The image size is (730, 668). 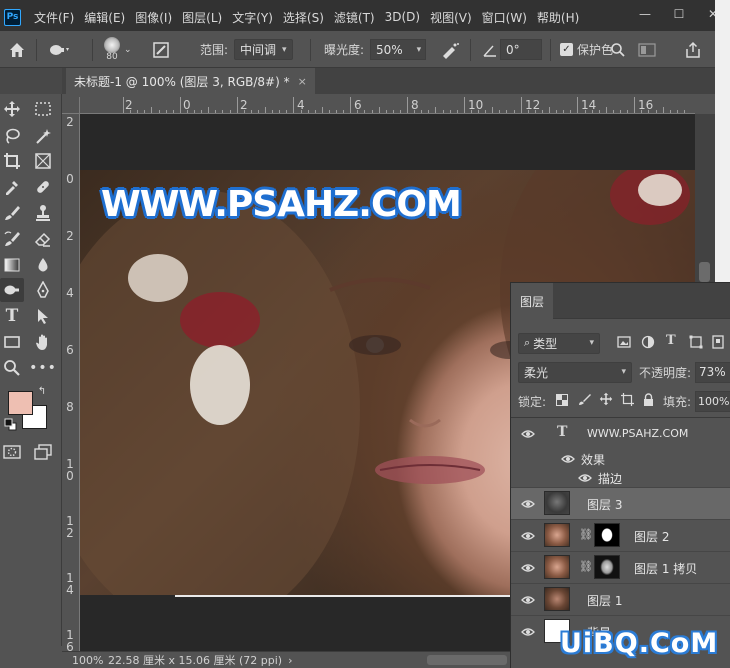 I want to click on menu-file: 文件(F), so click(x=54, y=17).